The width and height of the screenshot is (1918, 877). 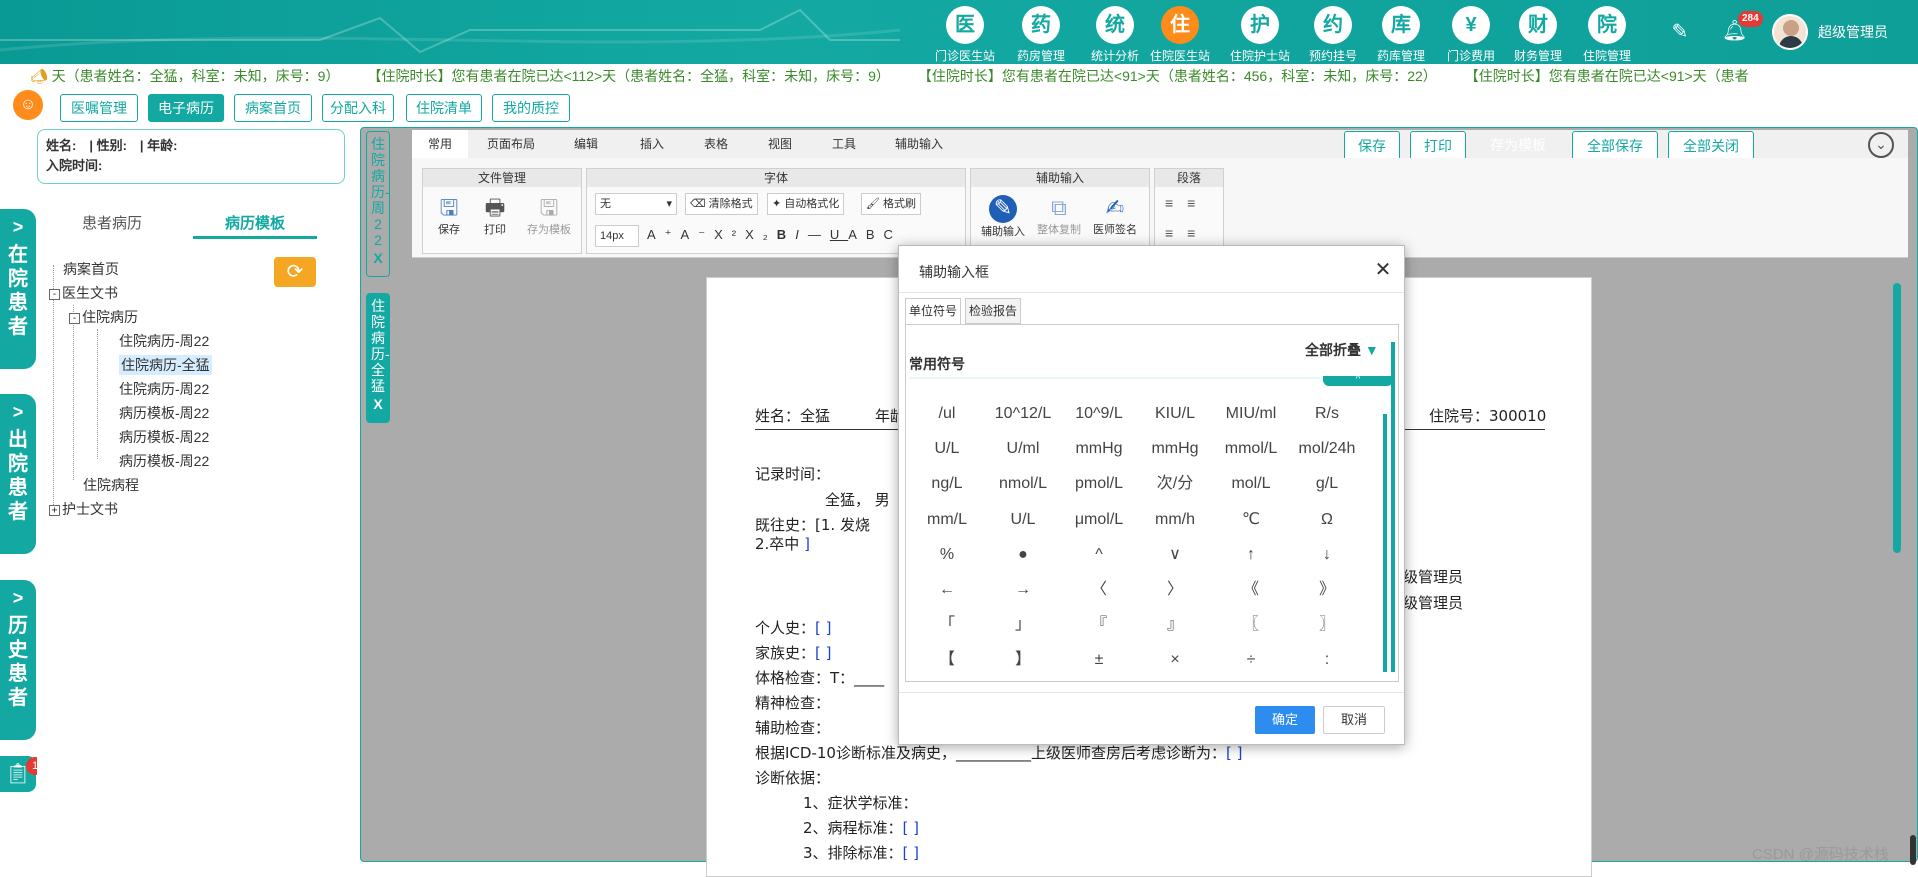 I want to click on symbol-option: 10^12/L, so click(x=1023, y=414).